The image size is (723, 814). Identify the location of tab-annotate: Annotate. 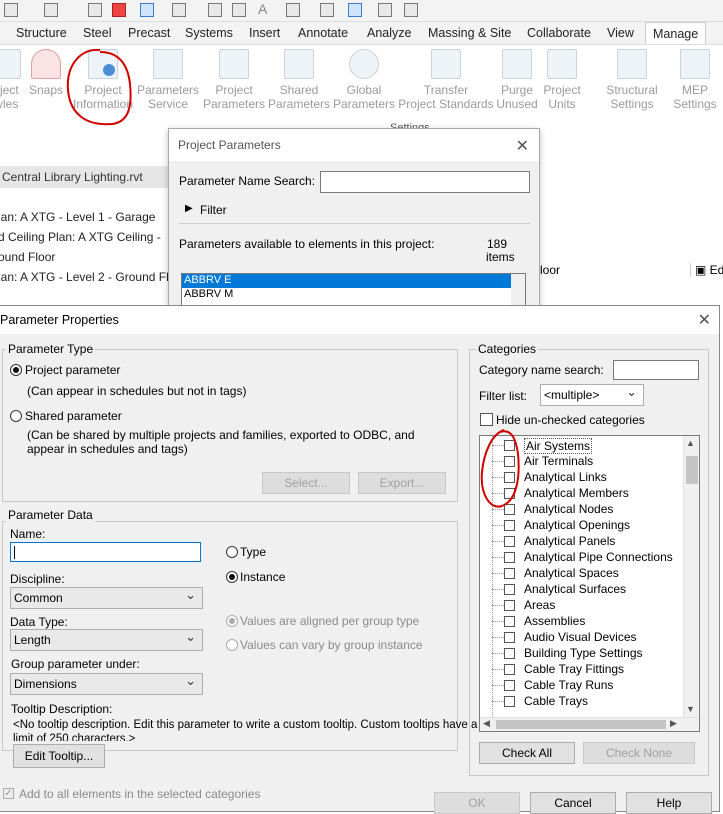
(323, 33).